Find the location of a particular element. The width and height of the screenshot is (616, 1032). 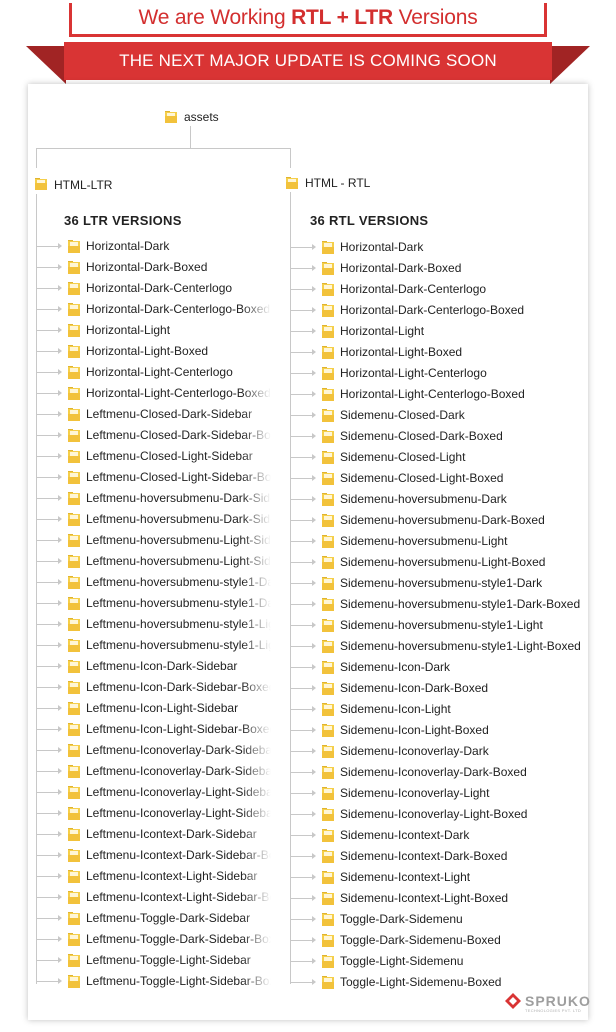

spruko-logo: SPRUKO TECHNOLOGIES PVT. LTD is located at coordinates (548, 1003).